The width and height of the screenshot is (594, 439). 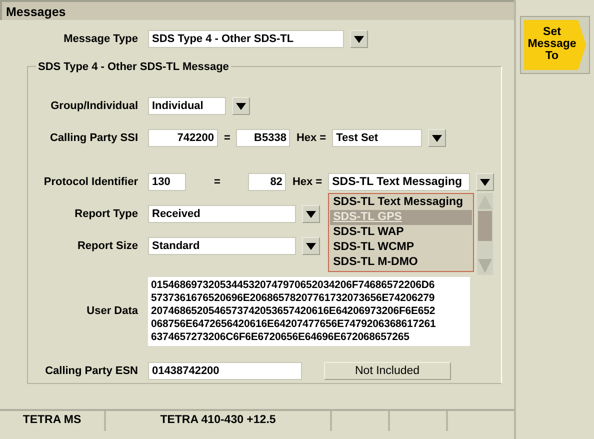 What do you see at coordinates (401, 247) in the screenshot?
I see `menu-item: SDS-TL WCMP` at bounding box center [401, 247].